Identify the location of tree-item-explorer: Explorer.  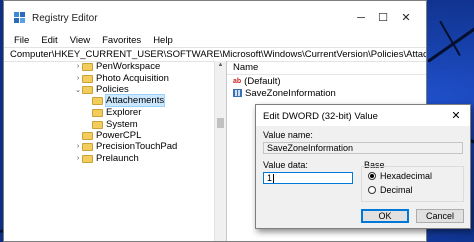
(112, 112).